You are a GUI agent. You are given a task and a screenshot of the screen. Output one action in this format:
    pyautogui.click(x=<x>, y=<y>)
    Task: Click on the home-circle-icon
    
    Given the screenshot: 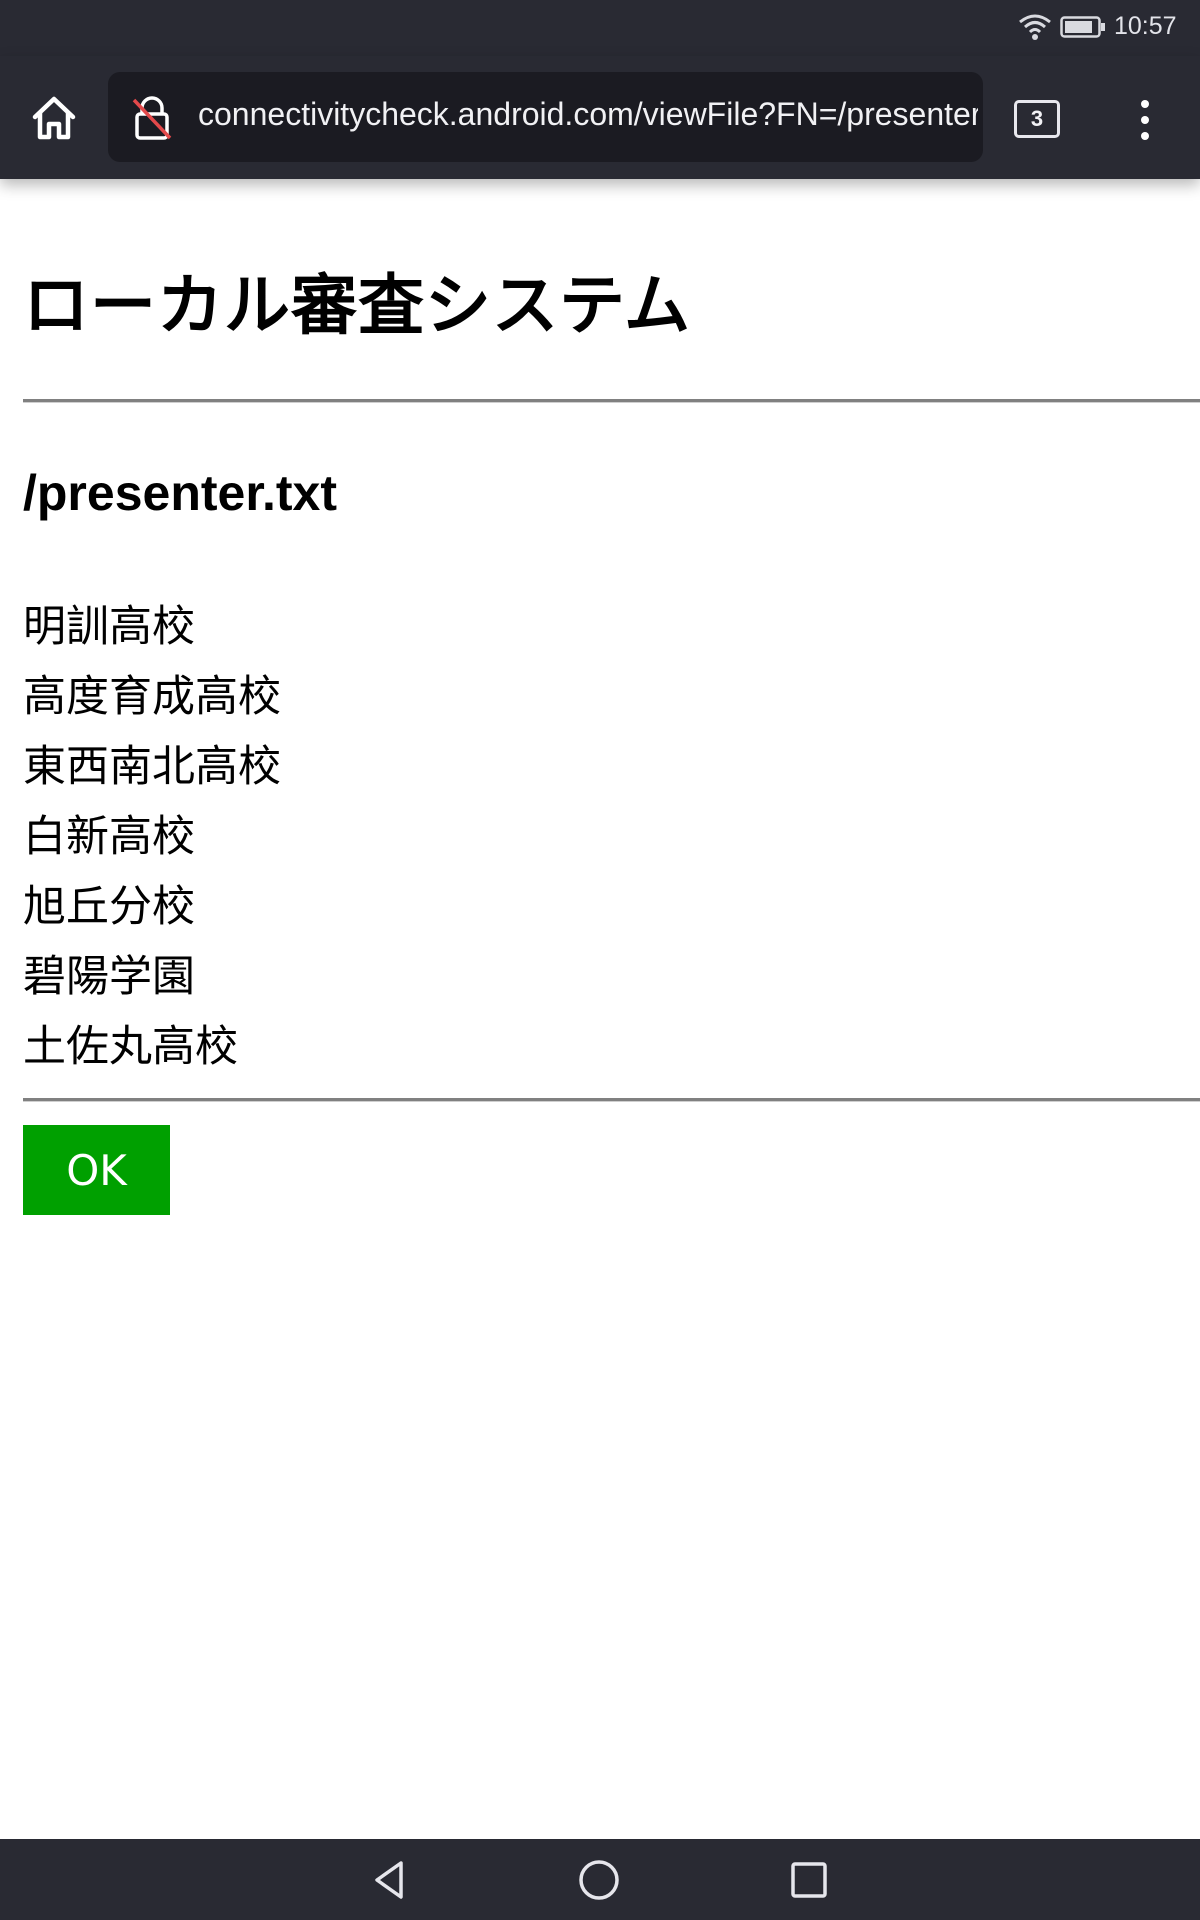 What is the action you would take?
    pyautogui.click(x=599, y=1880)
    